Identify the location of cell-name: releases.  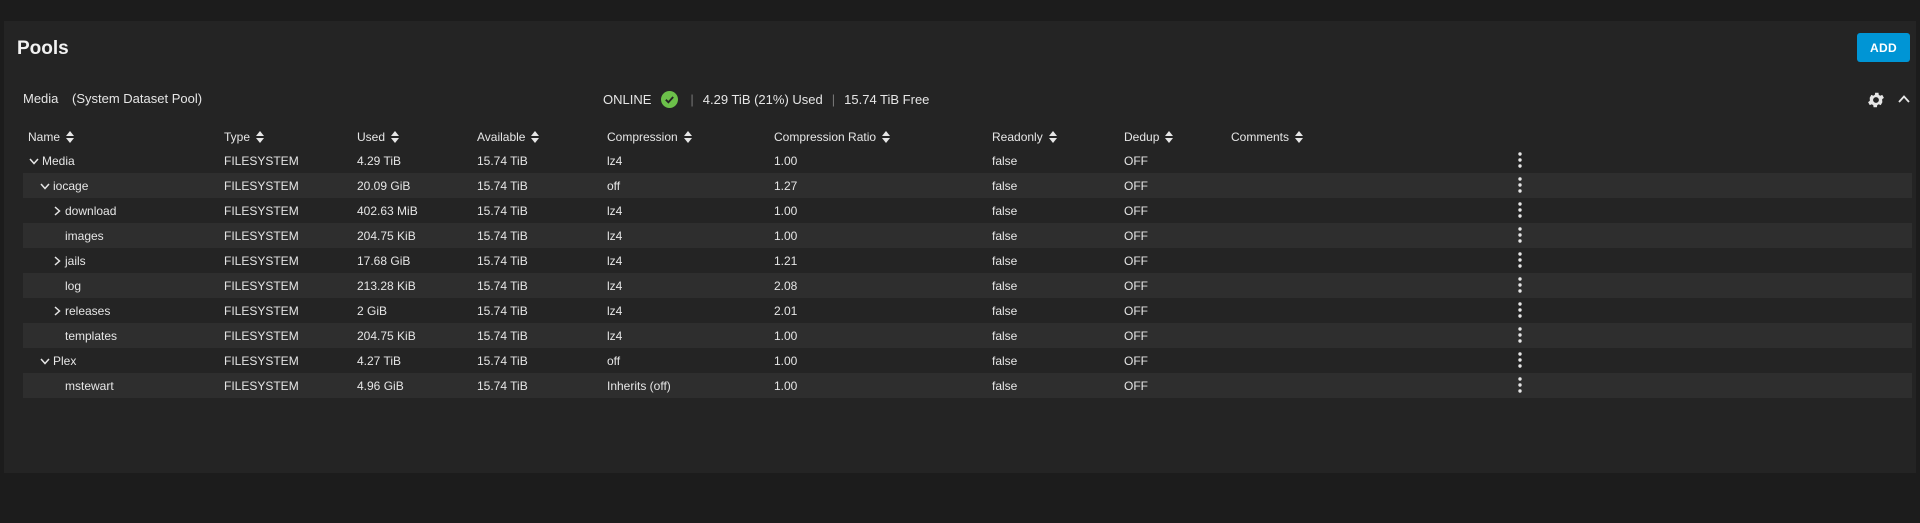
(81, 310).